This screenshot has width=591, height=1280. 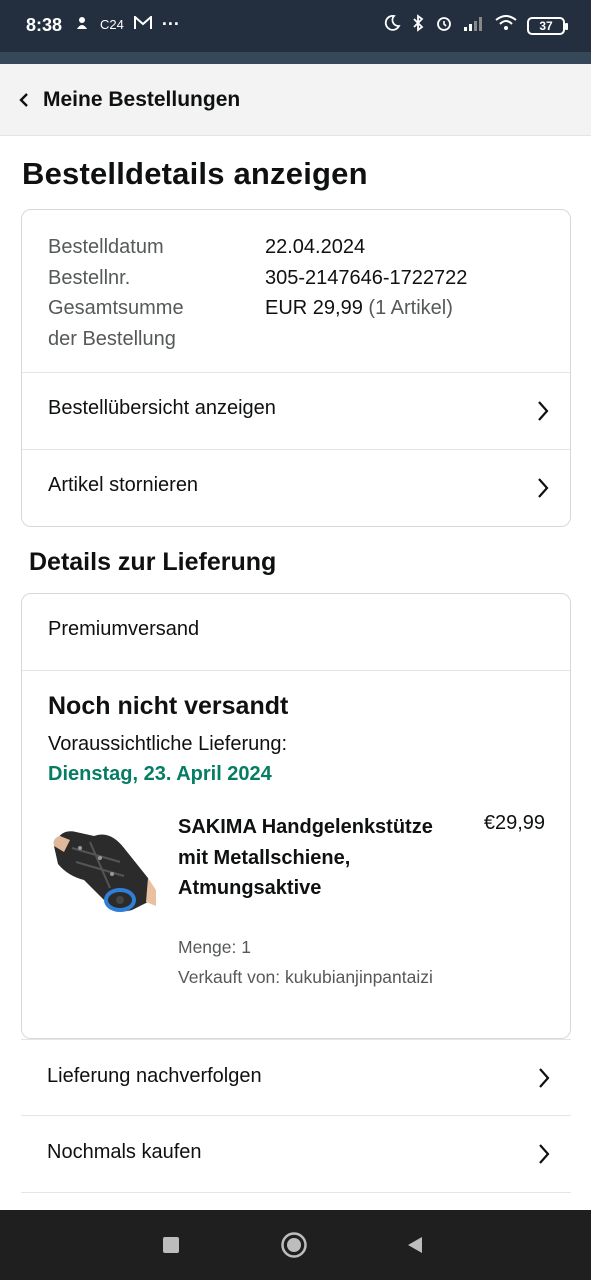 I want to click on order-number-value: 305-2147646-1722722, so click(x=366, y=277).